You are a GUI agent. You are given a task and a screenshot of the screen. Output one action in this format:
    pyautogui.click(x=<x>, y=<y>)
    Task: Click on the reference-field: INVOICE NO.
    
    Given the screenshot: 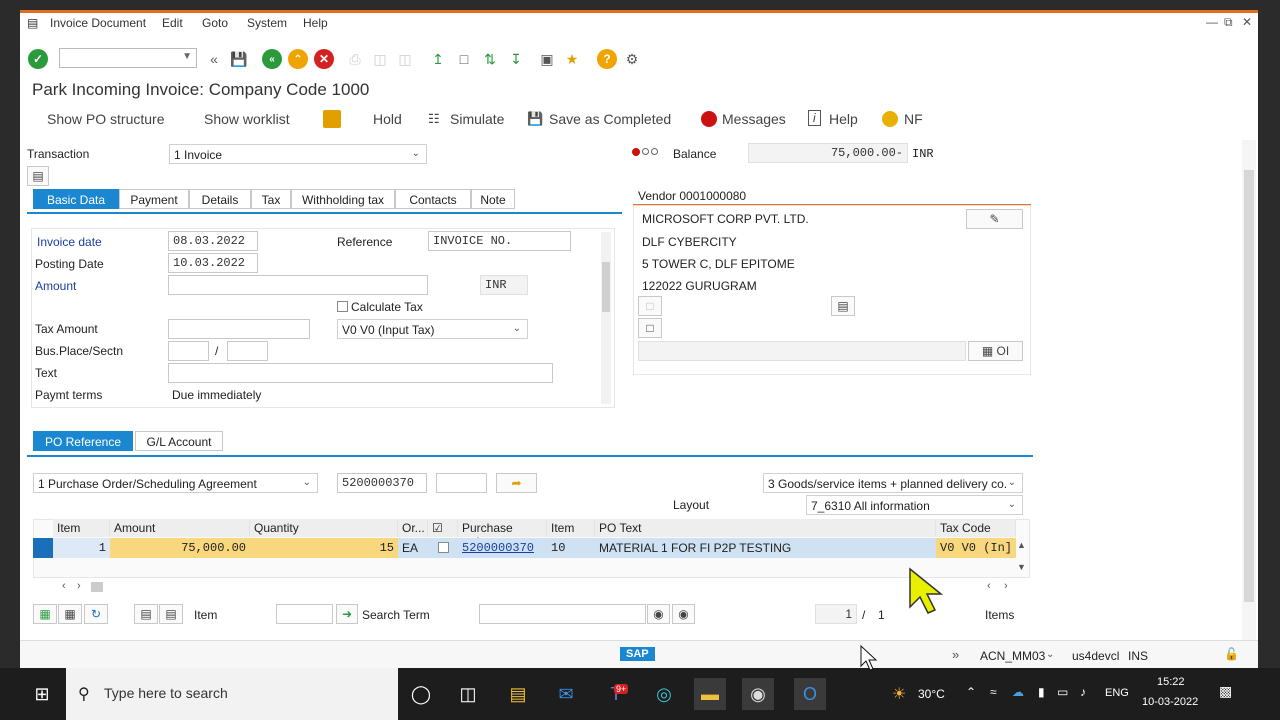 What is the action you would take?
    pyautogui.click(x=499, y=241)
    